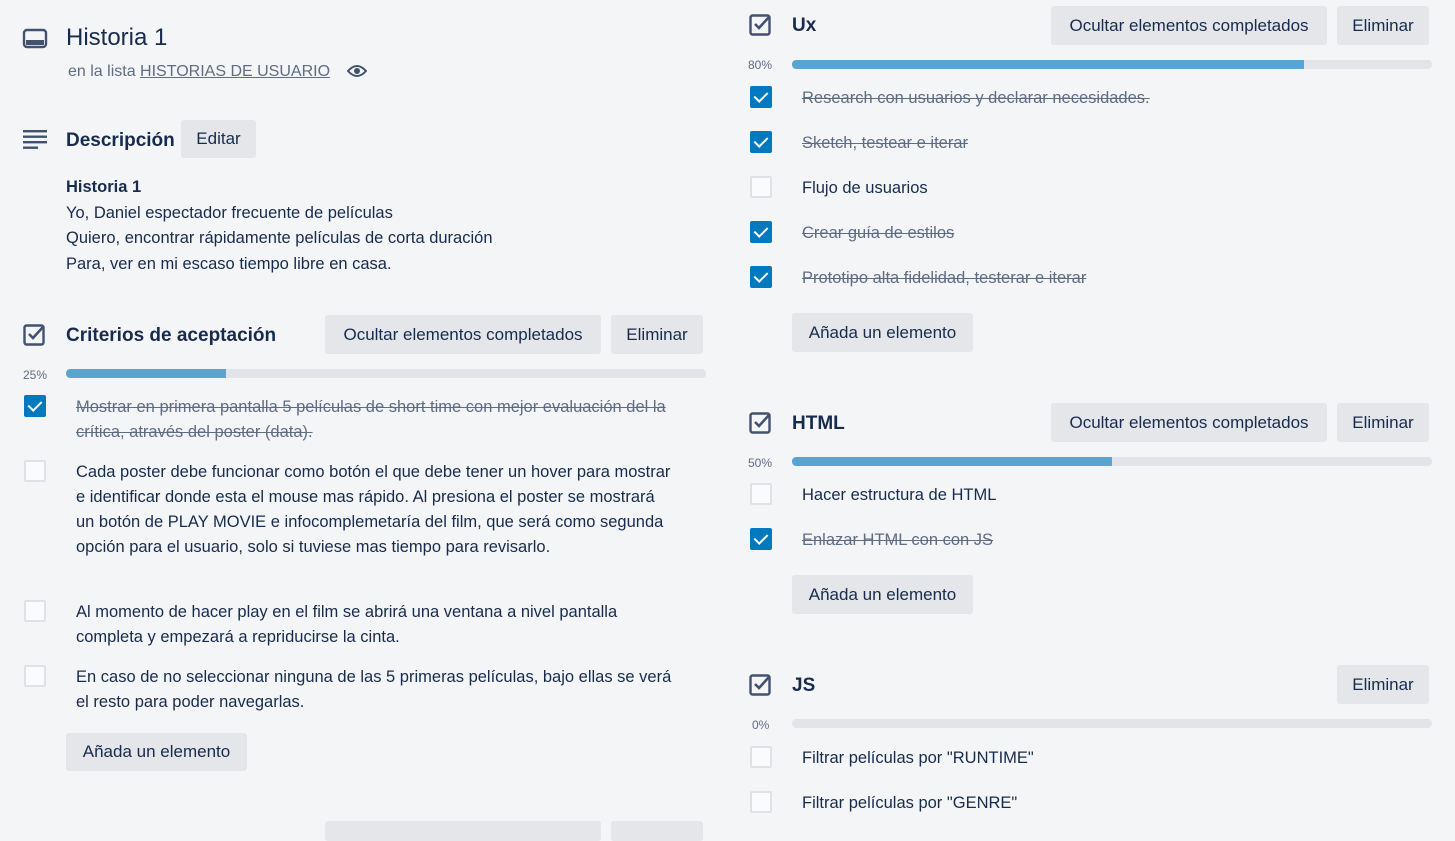  What do you see at coordinates (218, 139) in the screenshot?
I see `edit-description-button: Editar` at bounding box center [218, 139].